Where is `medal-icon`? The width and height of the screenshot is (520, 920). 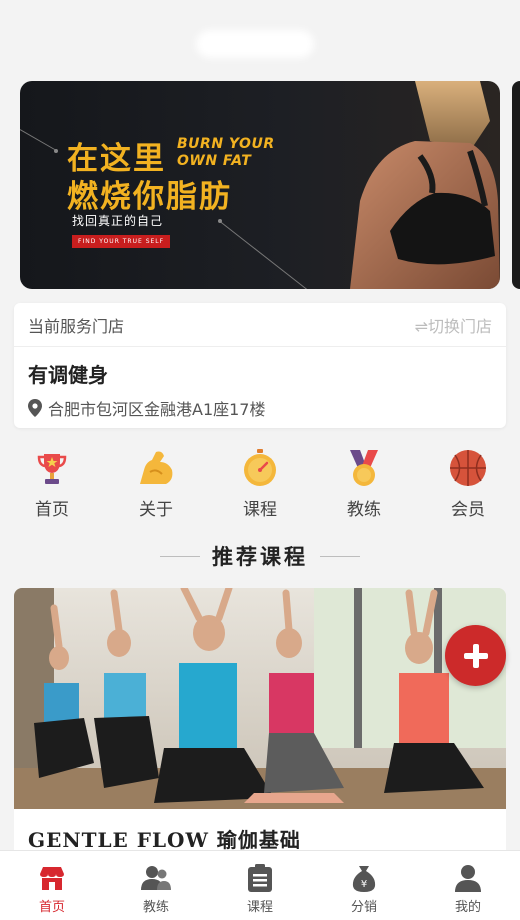
medal-icon is located at coordinates (364, 468).